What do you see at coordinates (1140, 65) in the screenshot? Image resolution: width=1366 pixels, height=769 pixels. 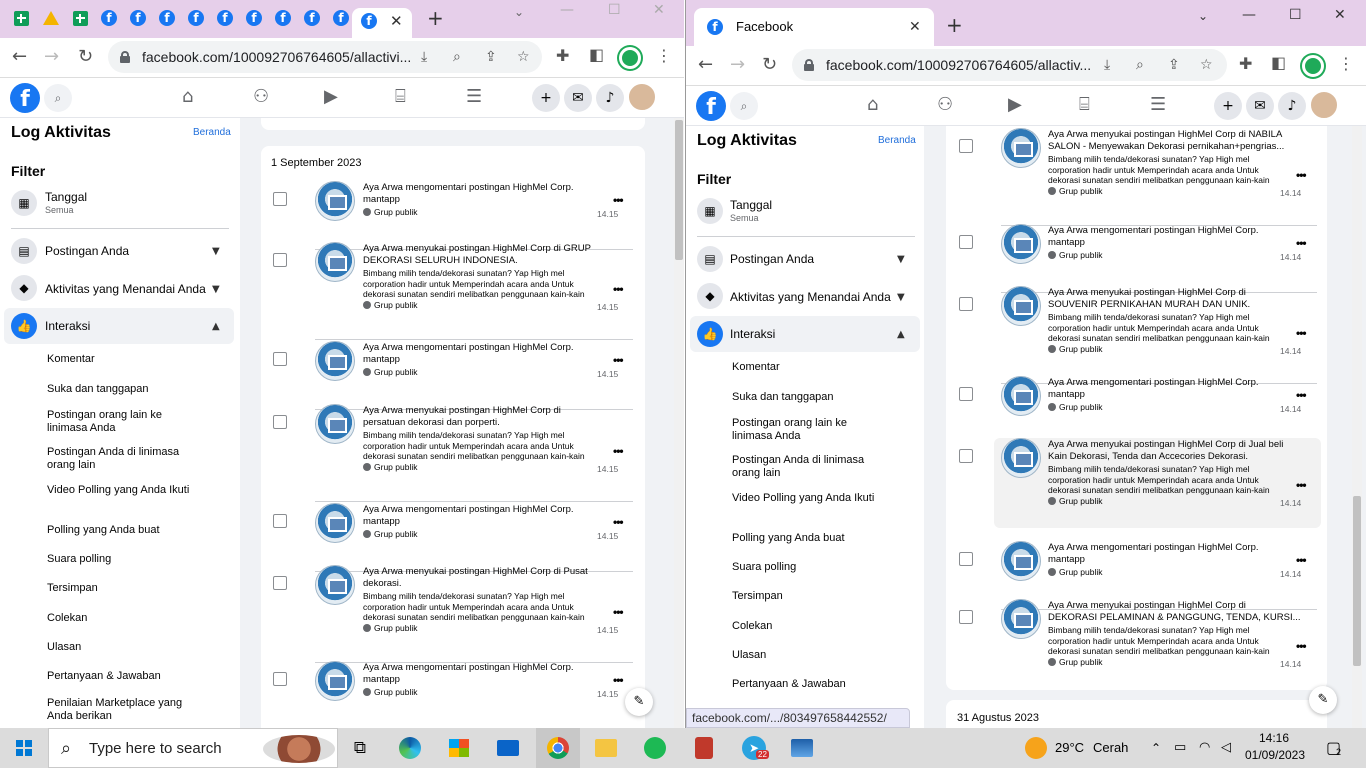 I see `zoom-icon: ⌕` at bounding box center [1140, 65].